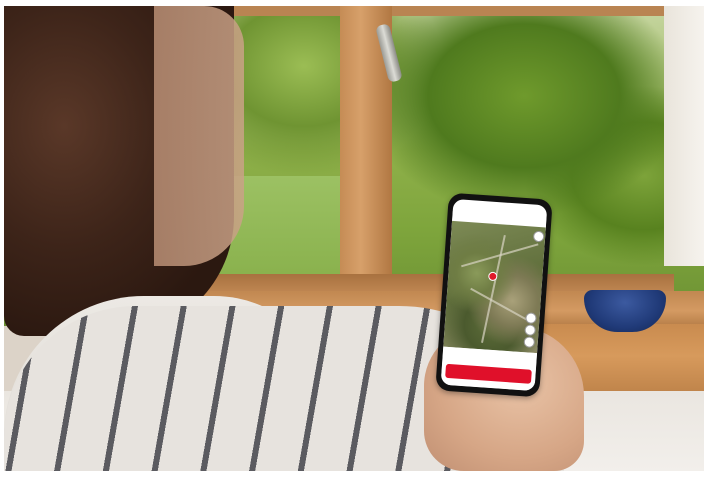  I want to click on status-time, so click(458, 206).